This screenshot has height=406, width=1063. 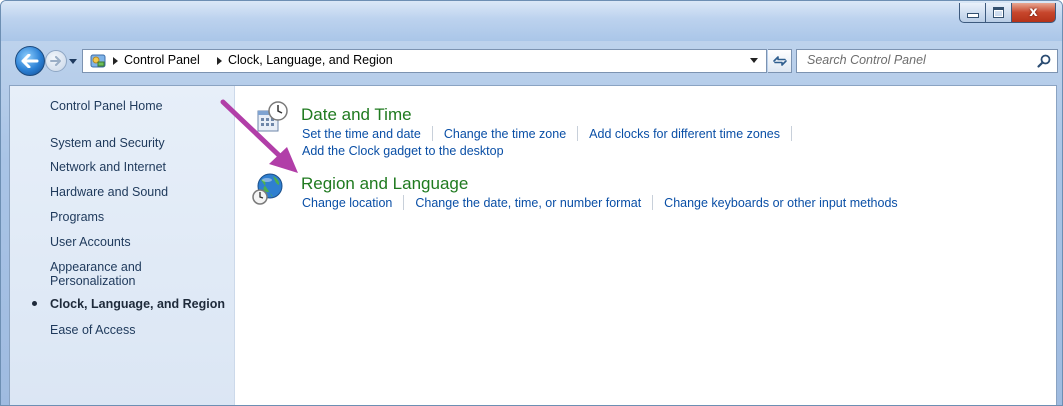 I want to click on annotation-arrow-icon, so click(x=259, y=136).